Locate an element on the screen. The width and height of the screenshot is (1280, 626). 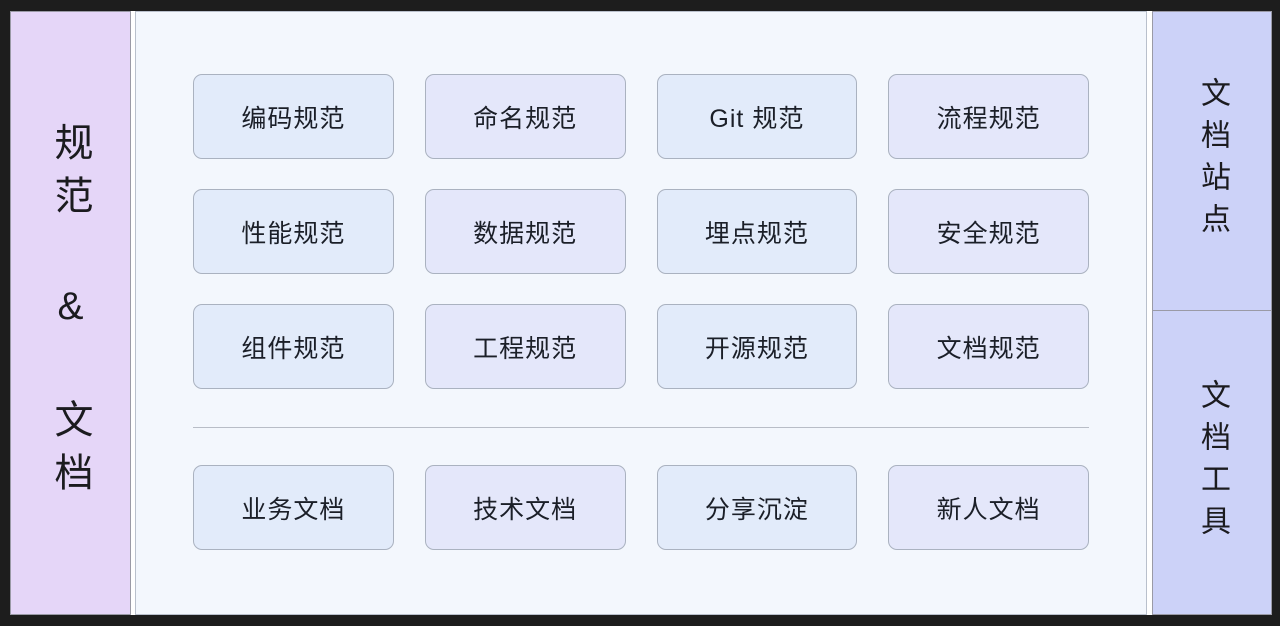
left-category-label: 规范 & 文档 is located at coordinates (70, 313).